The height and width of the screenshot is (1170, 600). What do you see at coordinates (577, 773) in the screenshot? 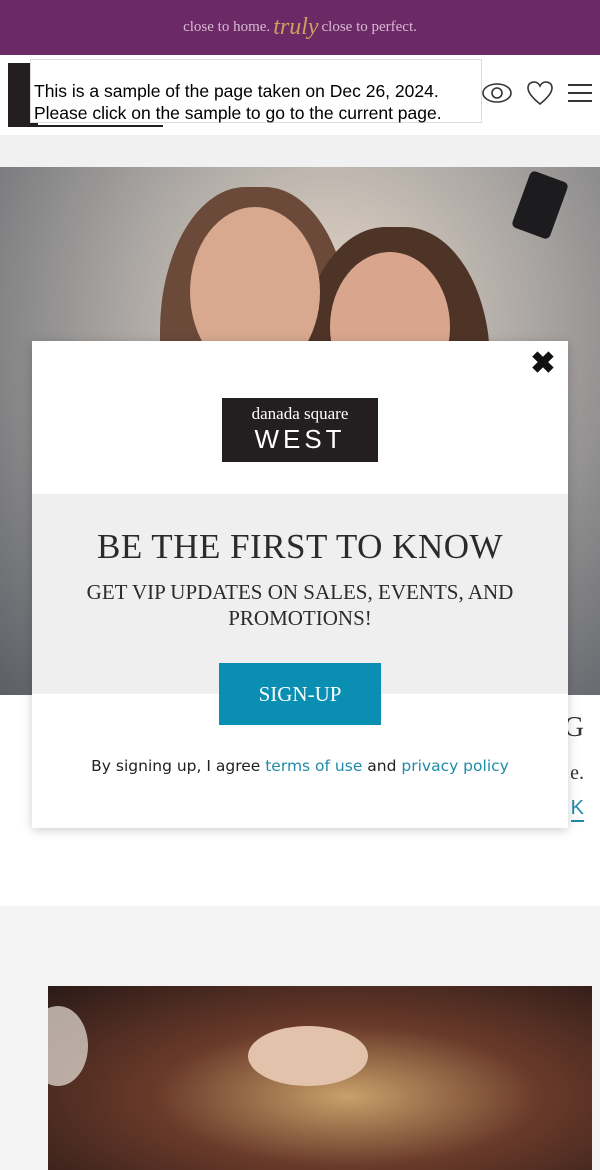
I see `section-text: e.` at bounding box center [577, 773].